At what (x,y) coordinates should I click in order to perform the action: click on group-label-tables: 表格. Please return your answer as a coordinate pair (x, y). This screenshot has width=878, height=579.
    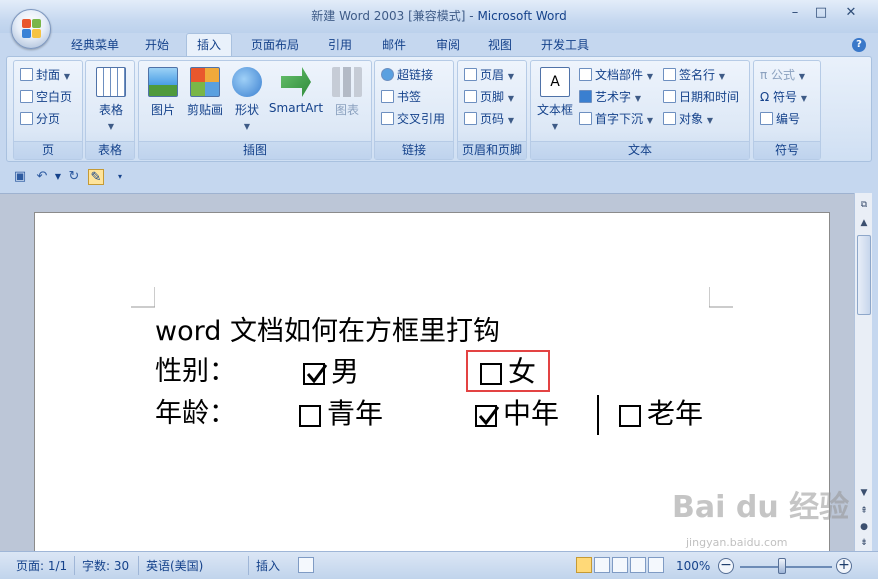
    Looking at the image, I should click on (110, 150).